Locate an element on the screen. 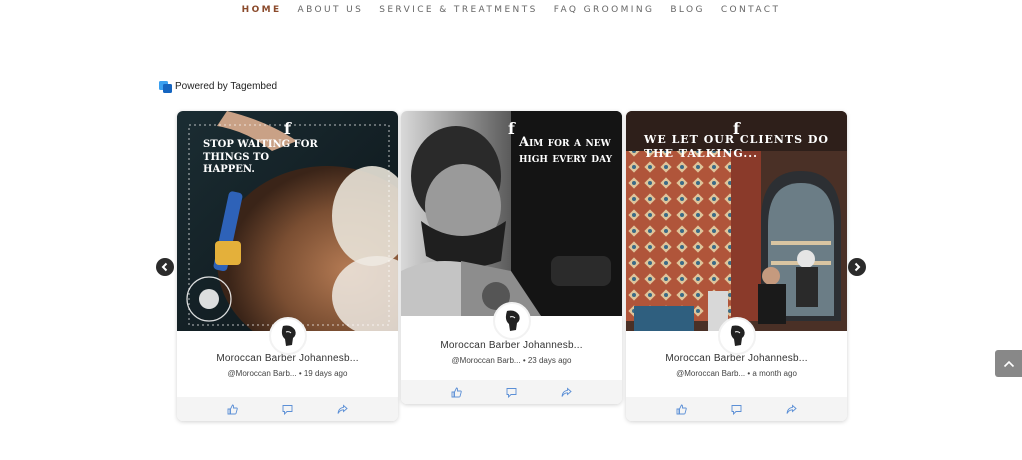 The height and width of the screenshot is (460, 1022). arrow-right-icon is located at coordinates (857, 267).